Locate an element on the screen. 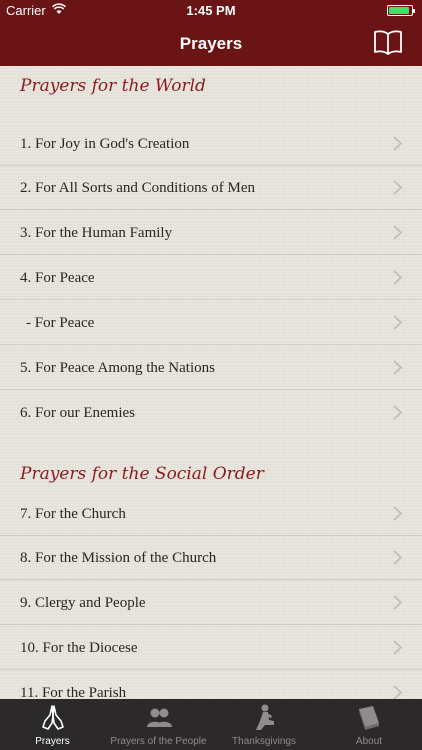 This screenshot has width=422, height=750. list-item-label: 3. For the Human Family is located at coordinates (96, 233).